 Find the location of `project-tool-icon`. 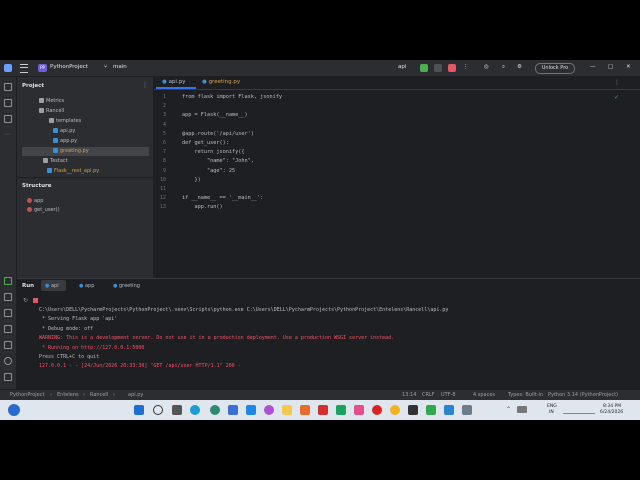

project-tool-icon is located at coordinates (8, 87).